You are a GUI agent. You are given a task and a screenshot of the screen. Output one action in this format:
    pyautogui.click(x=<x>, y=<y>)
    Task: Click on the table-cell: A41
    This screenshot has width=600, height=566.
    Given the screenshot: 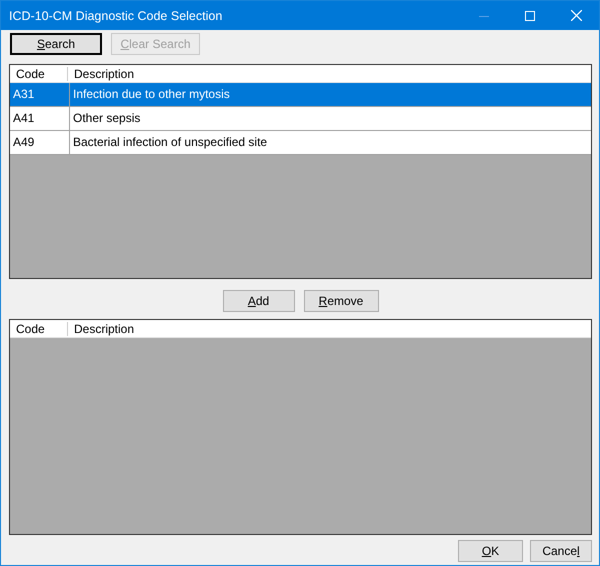 What is the action you would take?
    pyautogui.click(x=40, y=118)
    